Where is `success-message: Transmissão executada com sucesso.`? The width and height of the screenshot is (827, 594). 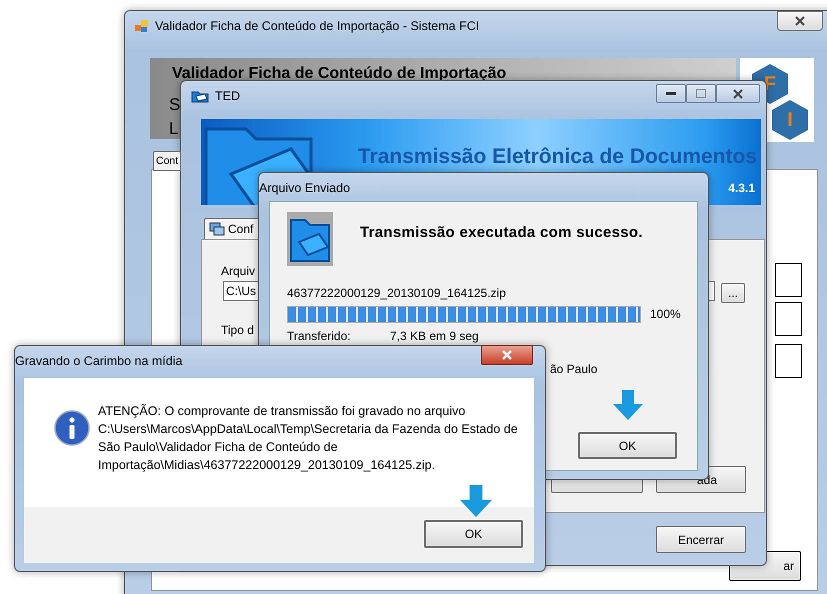 success-message: Transmissão executada com sucesso. is located at coordinates (501, 232).